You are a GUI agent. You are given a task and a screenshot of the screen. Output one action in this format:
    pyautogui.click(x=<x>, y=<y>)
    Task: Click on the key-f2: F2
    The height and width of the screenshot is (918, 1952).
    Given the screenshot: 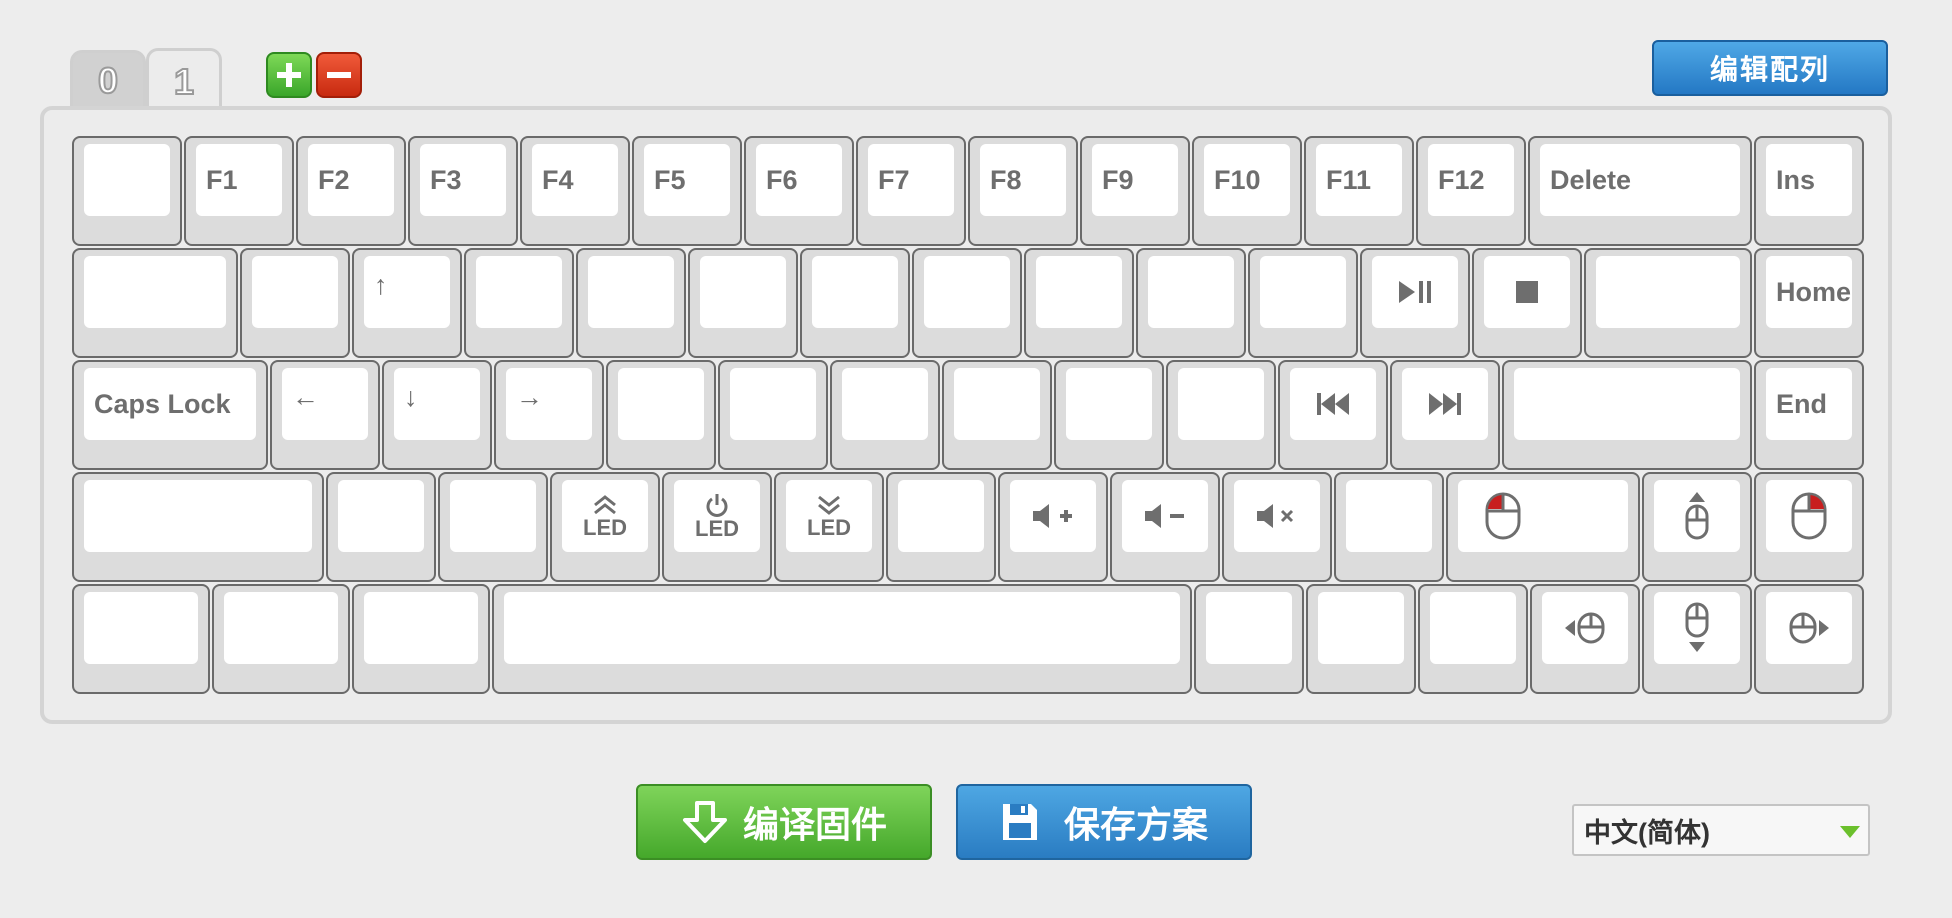 What is the action you would take?
    pyautogui.click(x=351, y=191)
    